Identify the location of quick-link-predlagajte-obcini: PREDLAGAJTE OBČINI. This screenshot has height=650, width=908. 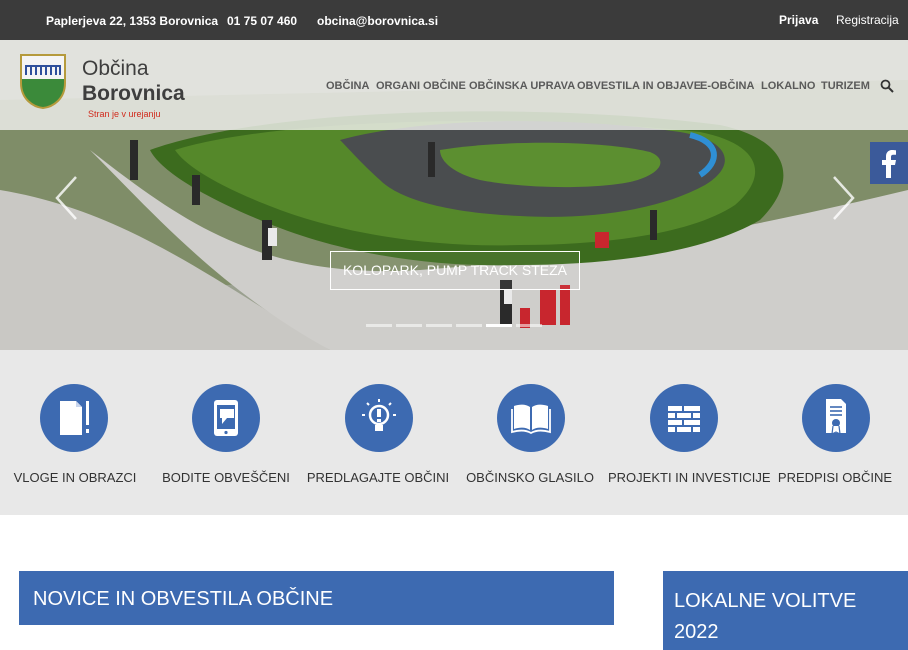
(378, 432).